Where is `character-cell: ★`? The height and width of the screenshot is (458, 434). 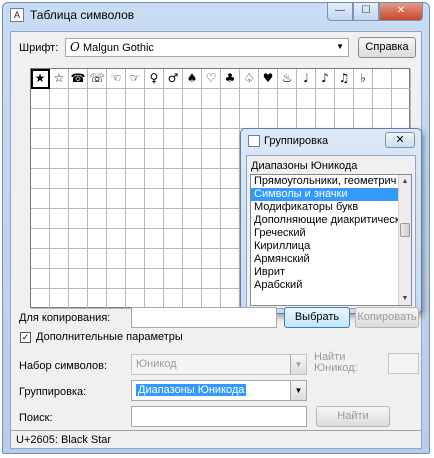
character-cell: ★ is located at coordinates (40, 79).